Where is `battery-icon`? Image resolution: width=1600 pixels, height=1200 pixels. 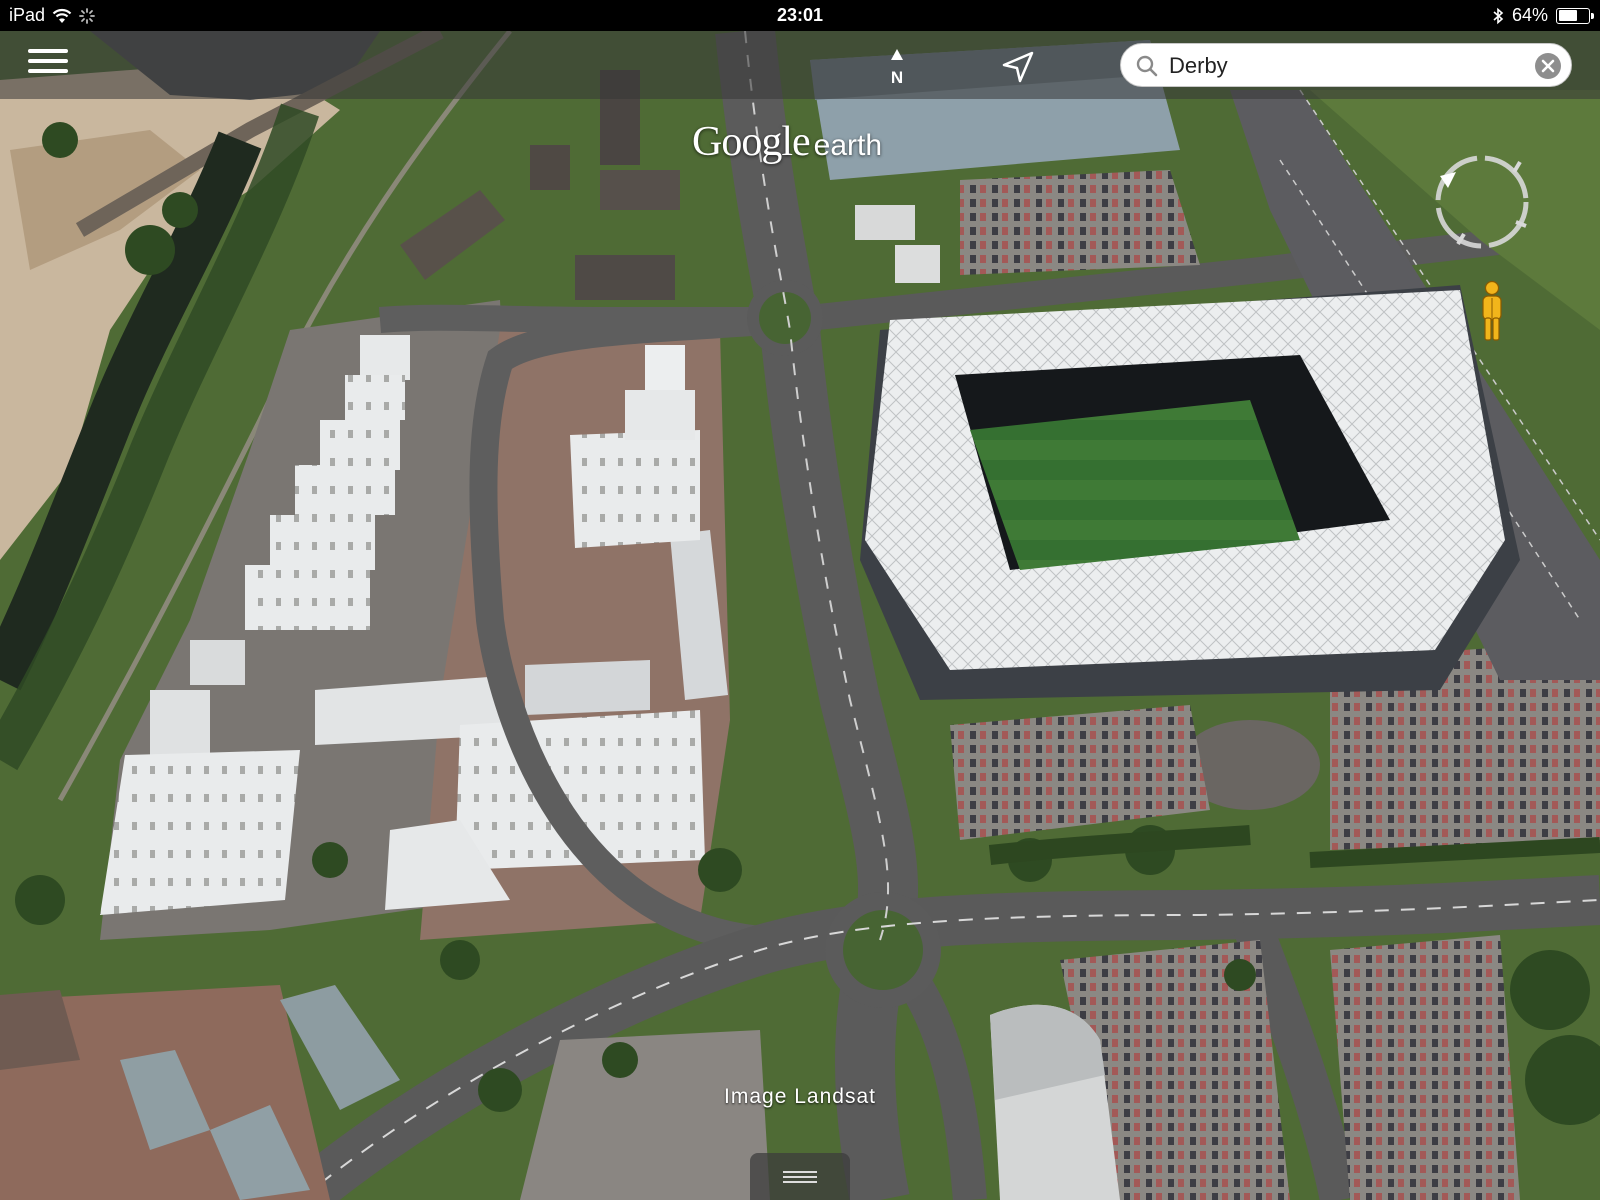
battery-icon is located at coordinates (1575, 15).